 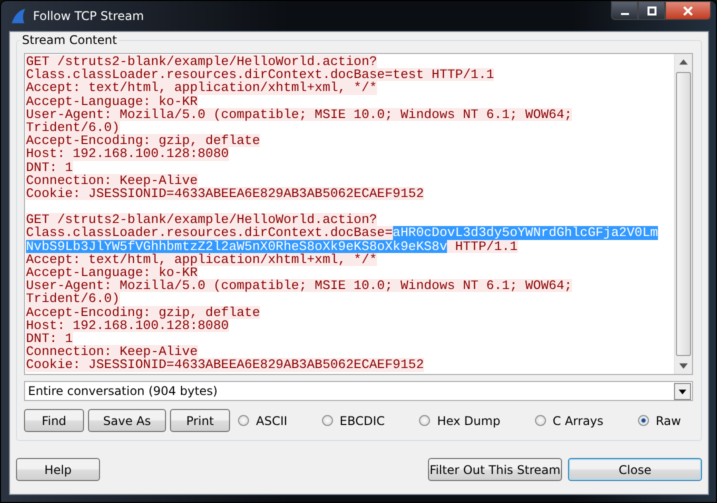 What do you see at coordinates (624, 13) in the screenshot?
I see `minimize-icon` at bounding box center [624, 13].